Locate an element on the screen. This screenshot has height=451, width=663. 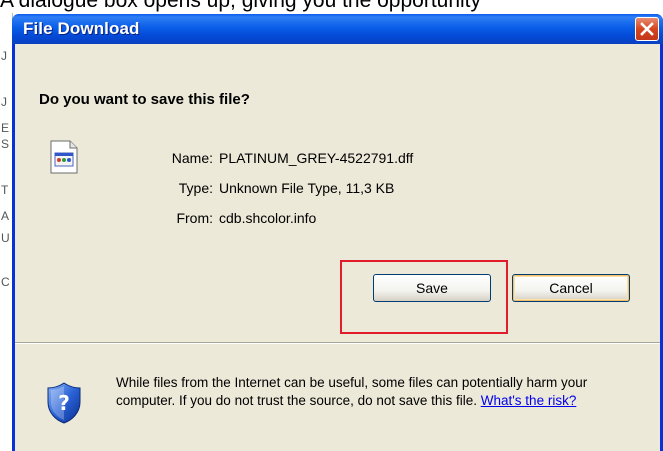
name-value: PLATINUM_GREY-4522791.dff is located at coordinates (316, 158).